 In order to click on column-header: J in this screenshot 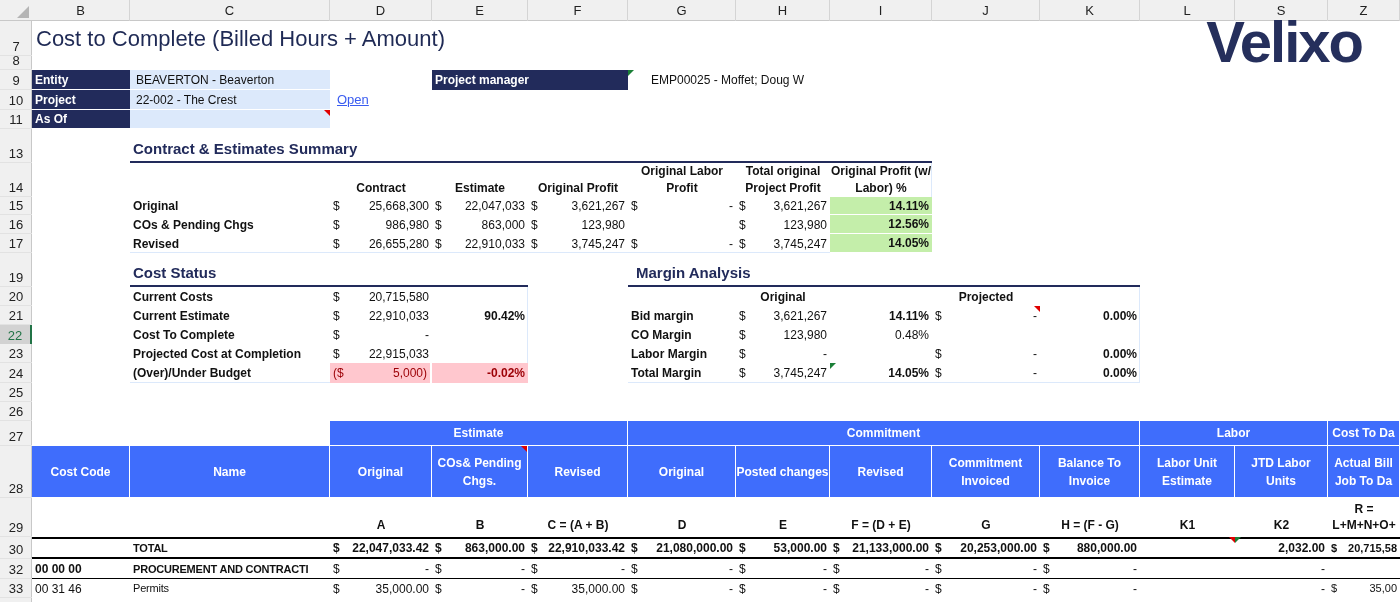, I will do `click(986, 10)`.